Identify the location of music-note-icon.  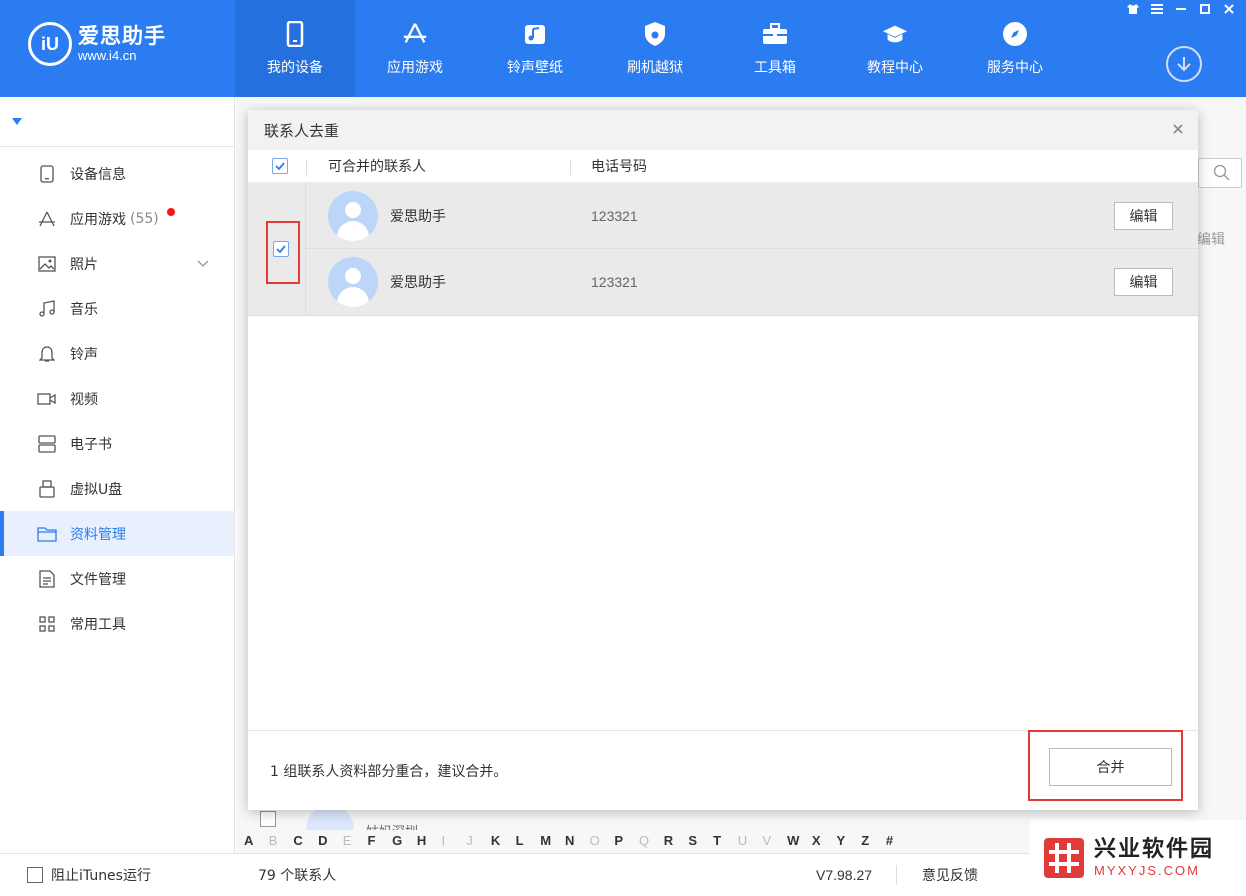
(535, 34).